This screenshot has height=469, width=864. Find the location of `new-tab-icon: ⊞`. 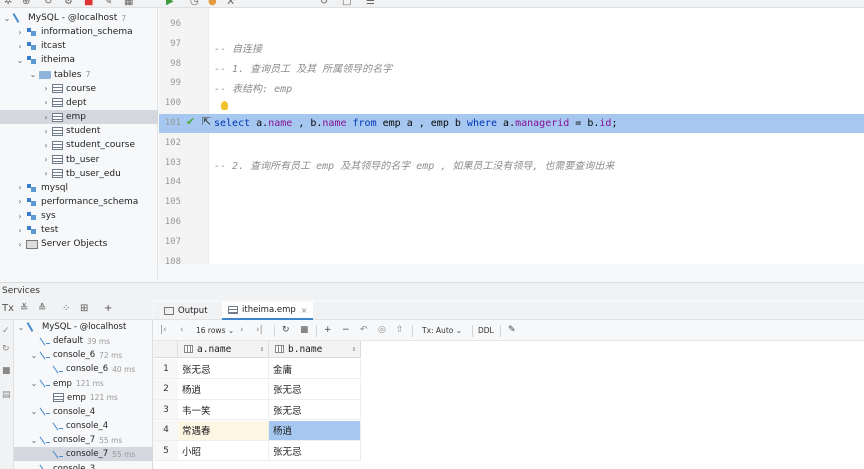

new-tab-icon: ⊞ is located at coordinates (84, 308).